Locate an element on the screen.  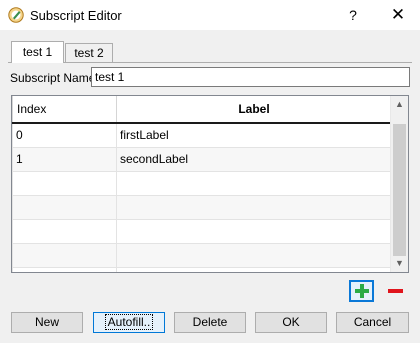
tab-pane-border is located at coordinates (210, 62).